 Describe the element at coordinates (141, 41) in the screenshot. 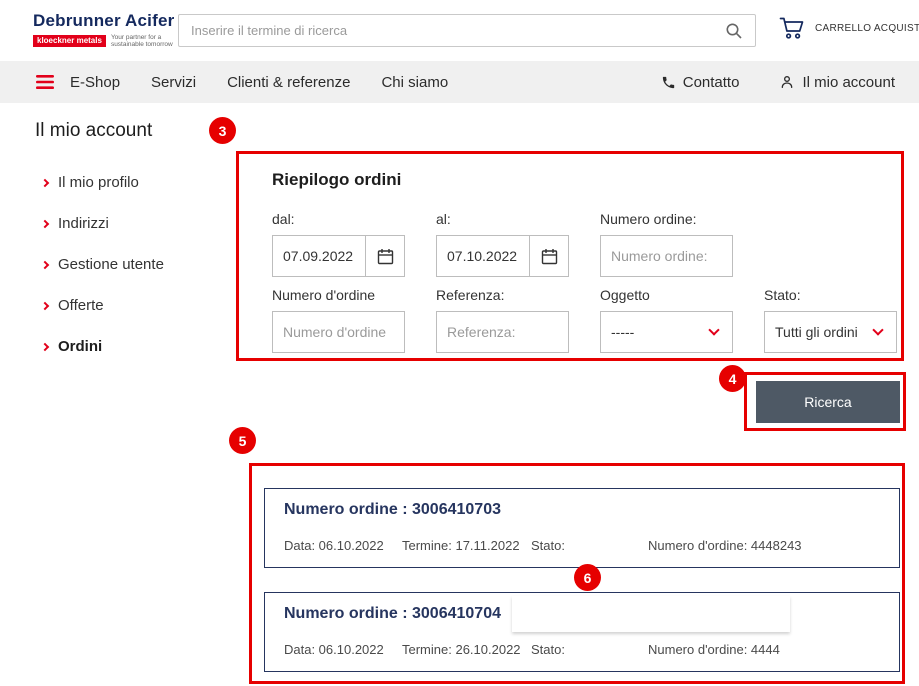

I see `brand-tagline: Your partner for a sustainable tomorrow` at that location.